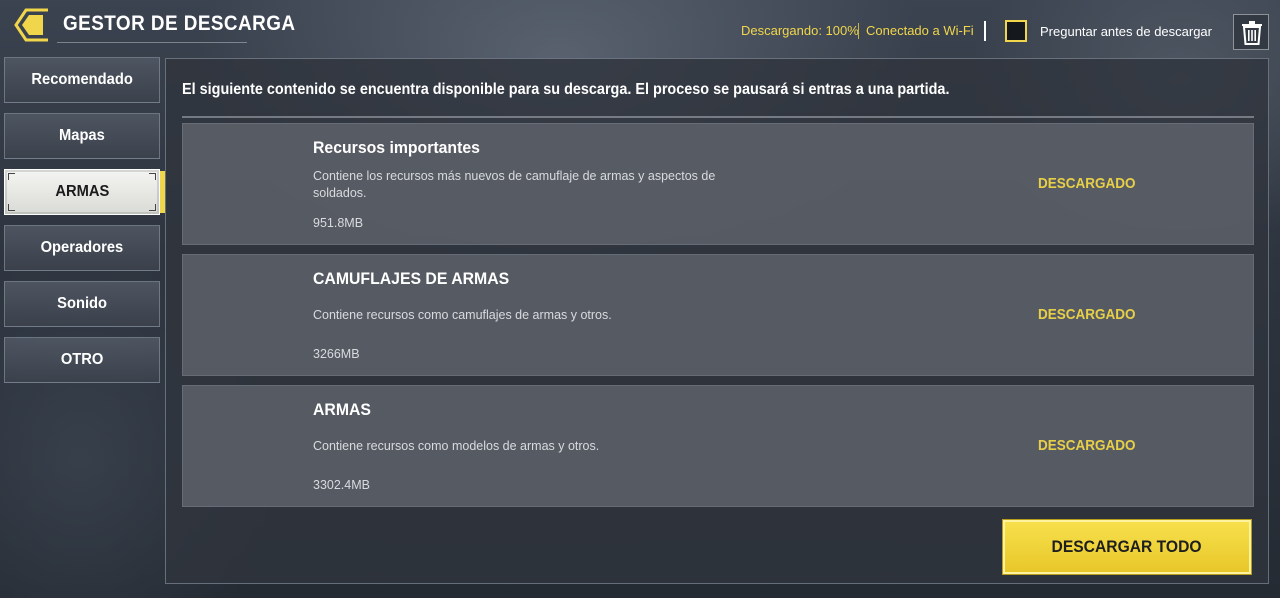  What do you see at coordinates (396, 147) in the screenshot?
I see `item-title: Recursos importantes` at bounding box center [396, 147].